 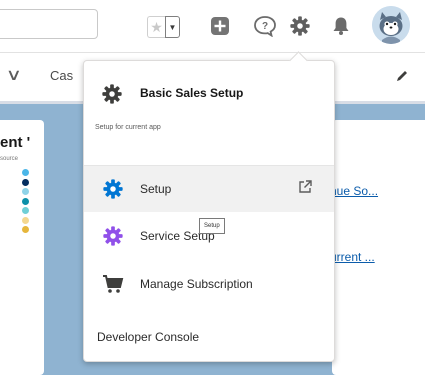 What do you see at coordinates (113, 236) in the screenshot?
I see `service-setup-gear-icon` at bounding box center [113, 236].